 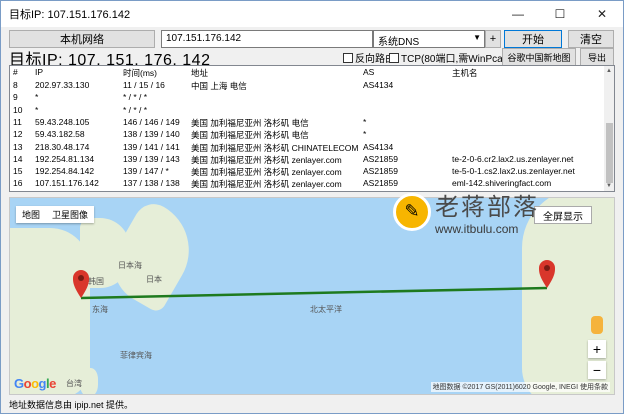 What do you see at coordinates (156, 73) in the screenshot?
I see `col-header-time: 时间(ms)` at bounding box center [156, 73].